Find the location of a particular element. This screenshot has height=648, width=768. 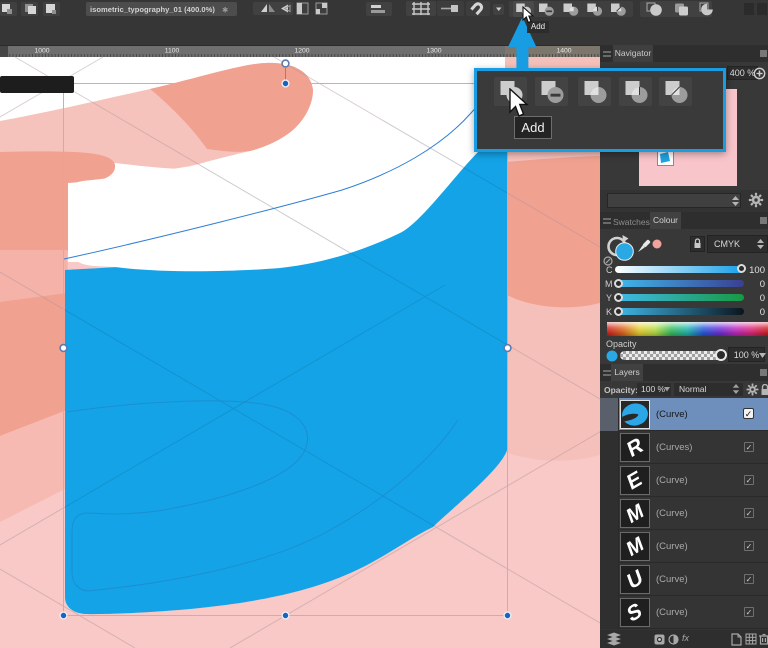

svg-text: 1000 is located at coordinates (41, 51).